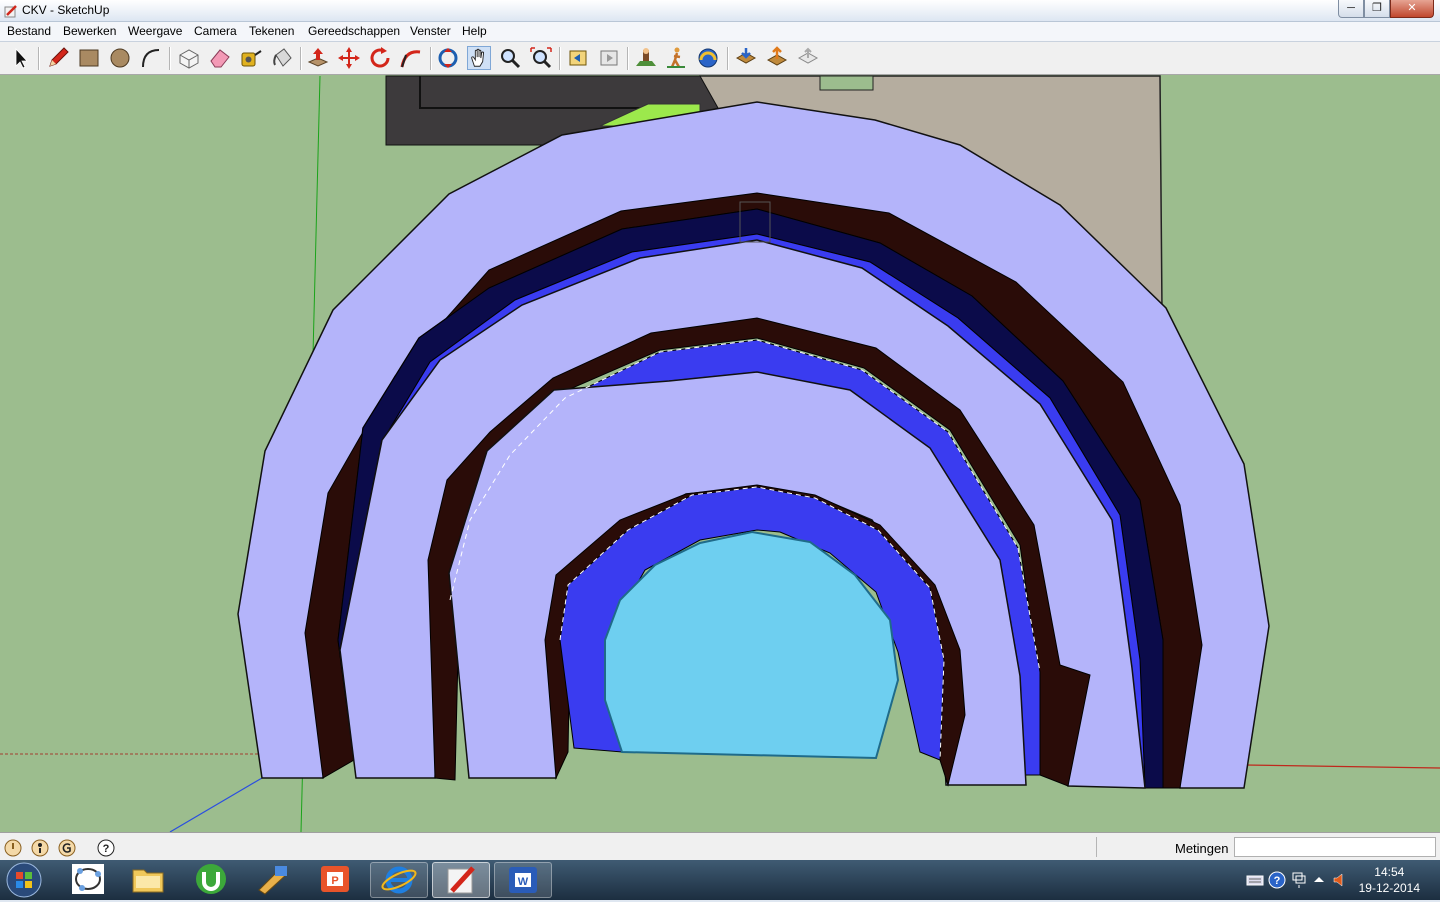 Image resolution: width=1440 pixels, height=902 pixels. I want to click on next-view-icon, so click(609, 58).